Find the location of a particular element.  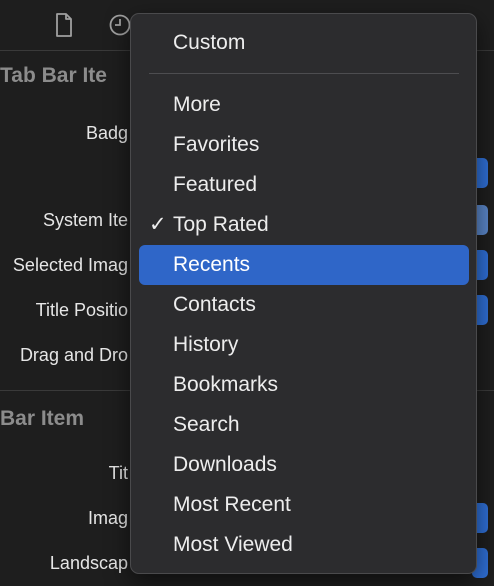

menu-separator is located at coordinates (304, 73).